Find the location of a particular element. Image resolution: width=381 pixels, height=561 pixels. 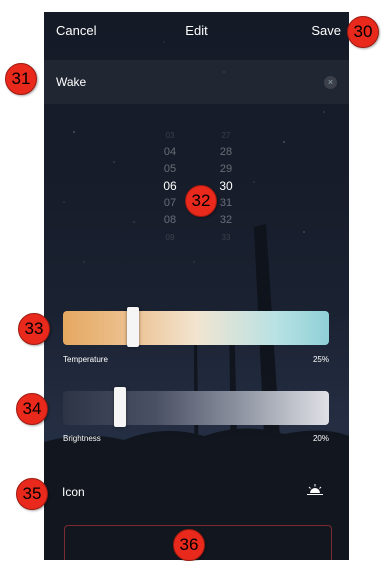

temperature-slider-handle is located at coordinates (133, 327).